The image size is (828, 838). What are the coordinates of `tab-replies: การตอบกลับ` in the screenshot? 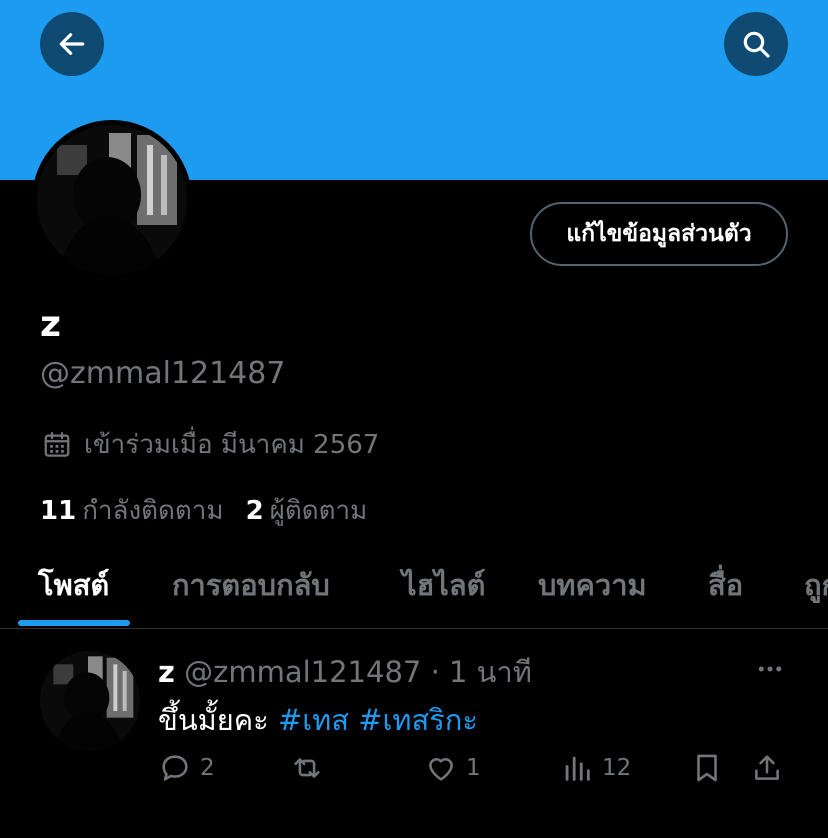 It's located at (251, 585).